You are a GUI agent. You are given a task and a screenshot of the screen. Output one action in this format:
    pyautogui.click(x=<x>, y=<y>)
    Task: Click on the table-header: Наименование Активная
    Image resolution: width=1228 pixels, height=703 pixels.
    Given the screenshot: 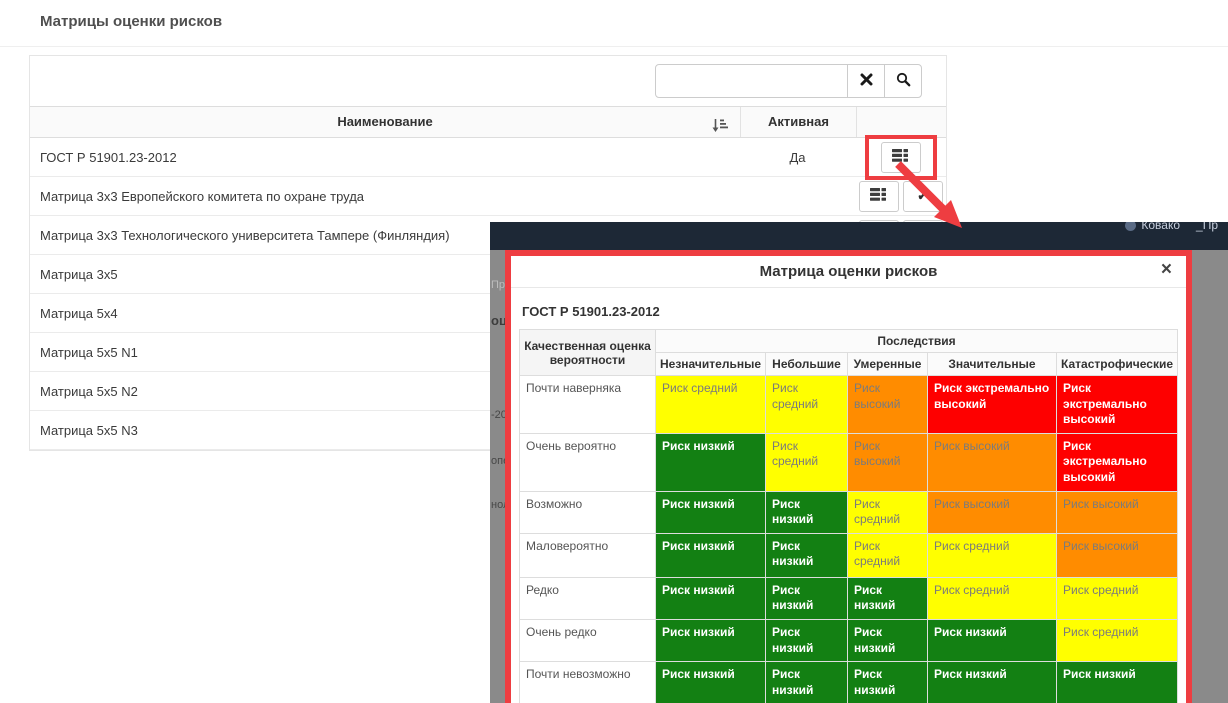 What is the action you would take?
    pyautogui.click(x=488, y=122)
    